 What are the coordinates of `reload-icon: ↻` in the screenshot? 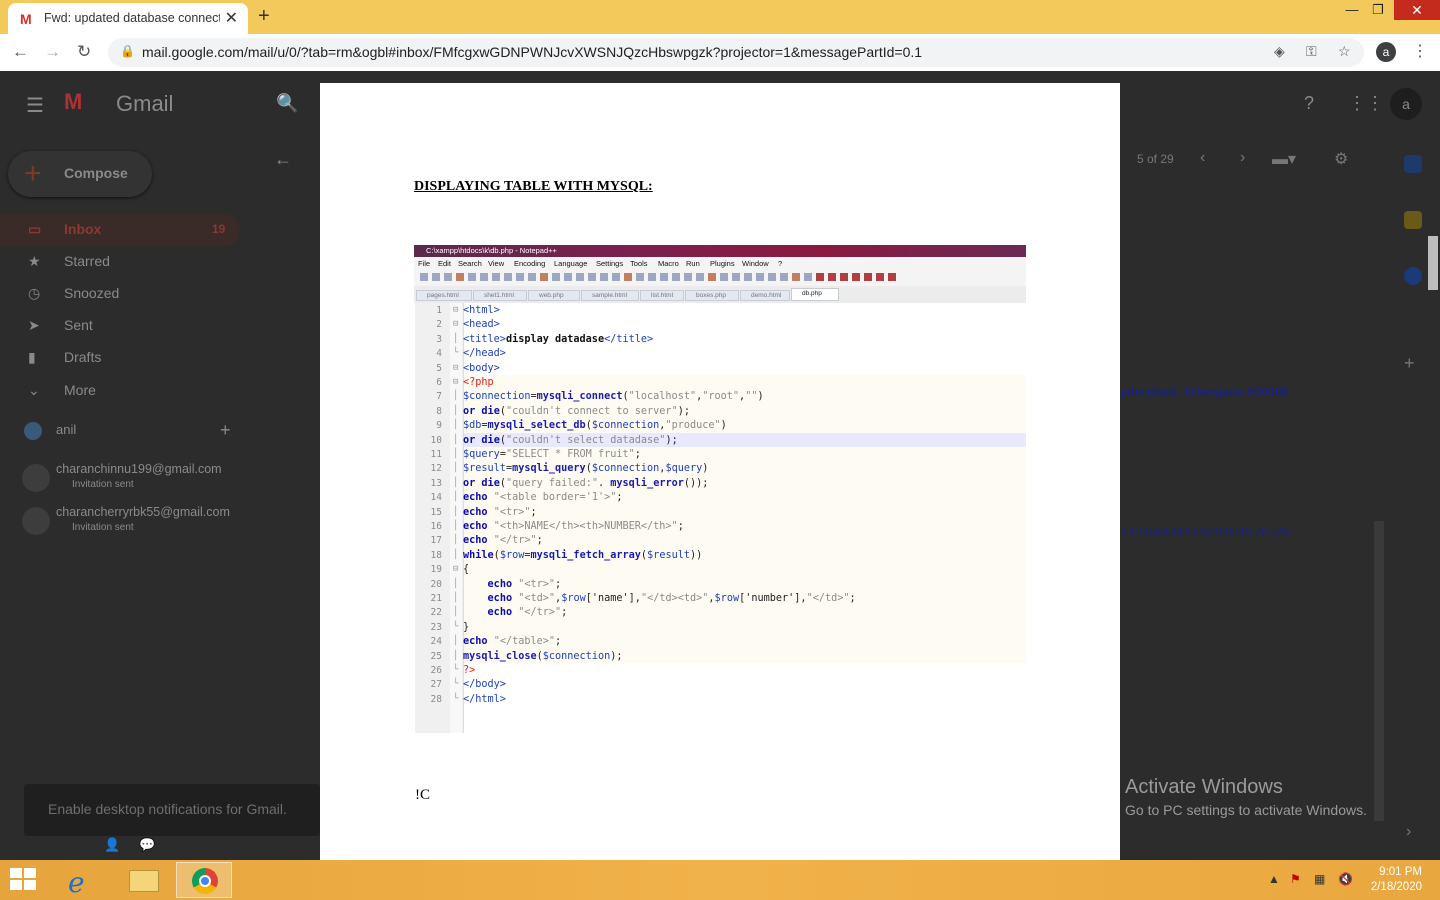 It's located at (84, 52).